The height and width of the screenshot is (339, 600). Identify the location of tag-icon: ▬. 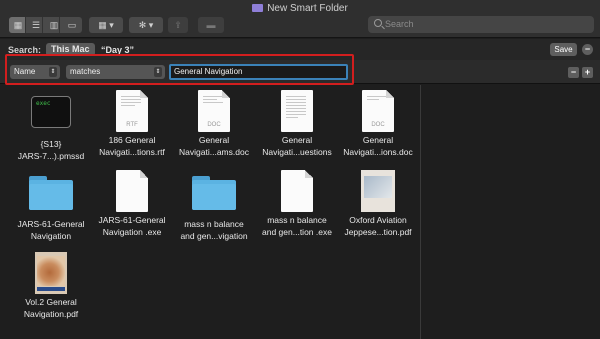
(211, 25).